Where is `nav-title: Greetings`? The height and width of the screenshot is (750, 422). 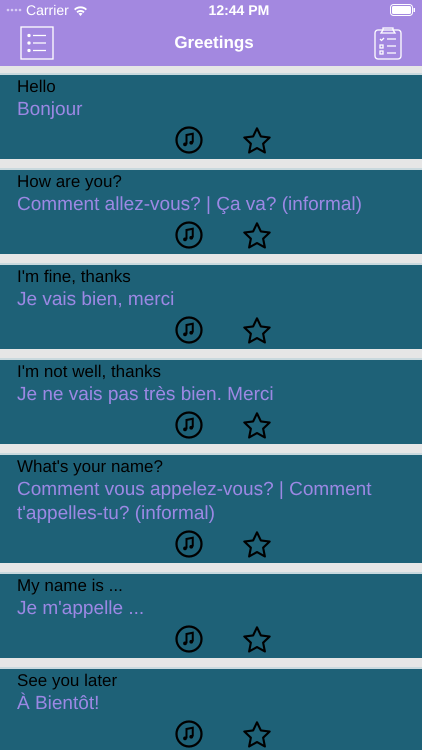 nav-title: Greetings is located at coordinates (214, 43).